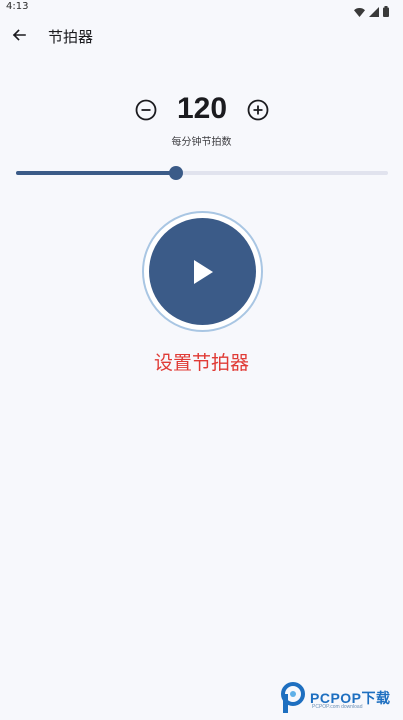 The image size is (403, 720). Describe the element at coordinates (201, 8) in the screenshot. I see `status-bar: 4:13` at that location.